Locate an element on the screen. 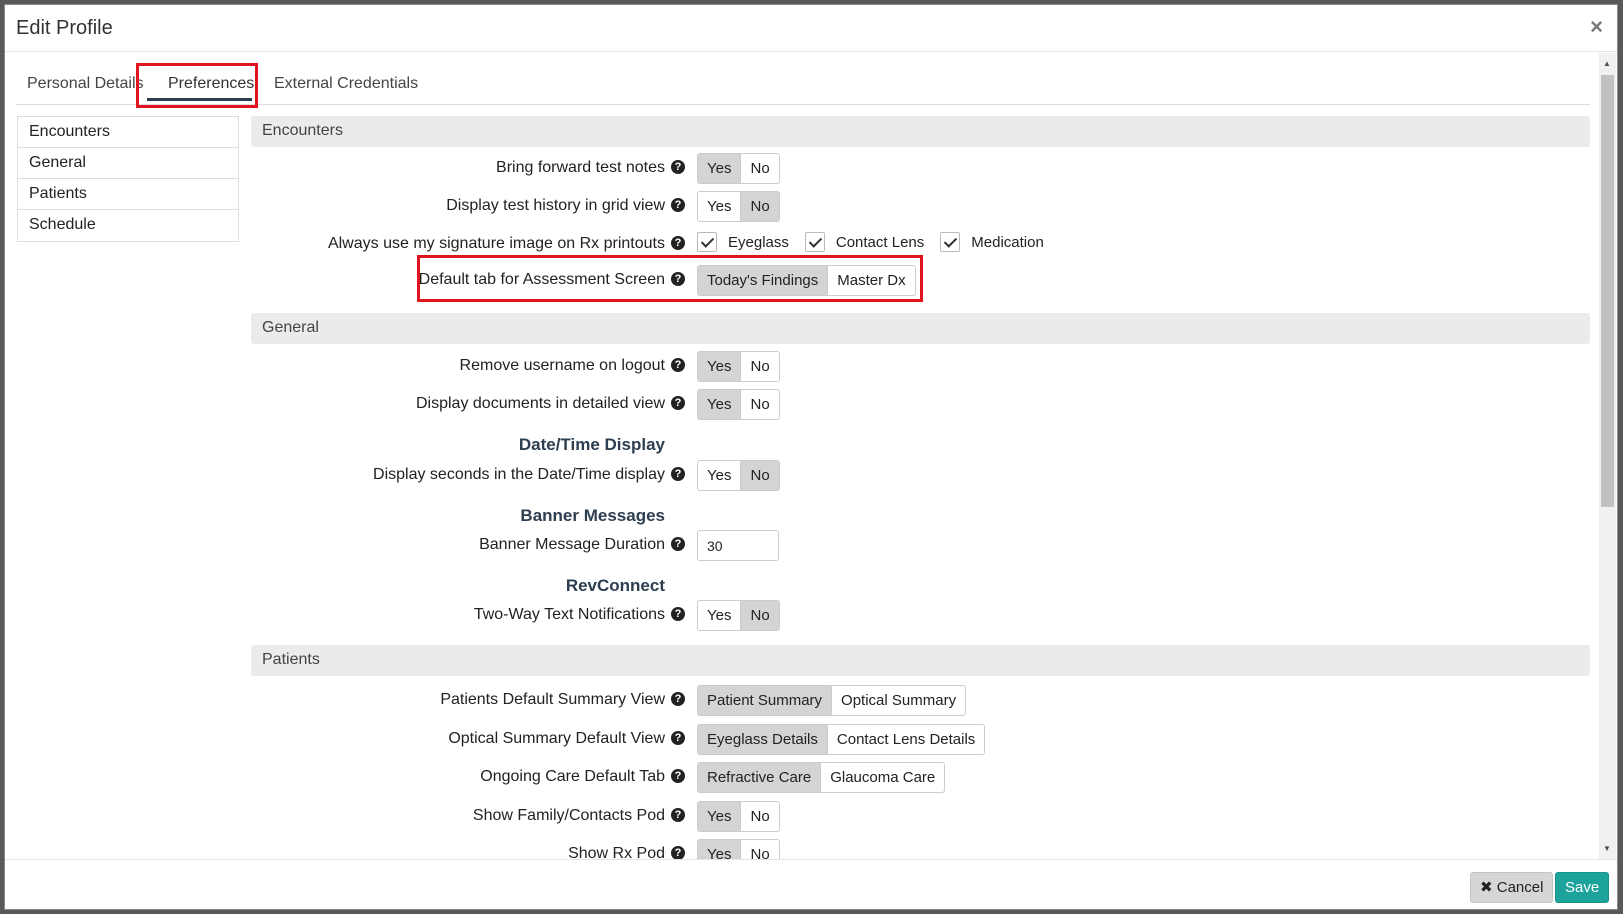 This screenshot has width=1623, height=914. section-header-encounters: Encounters is located at coordinates (920, 131).